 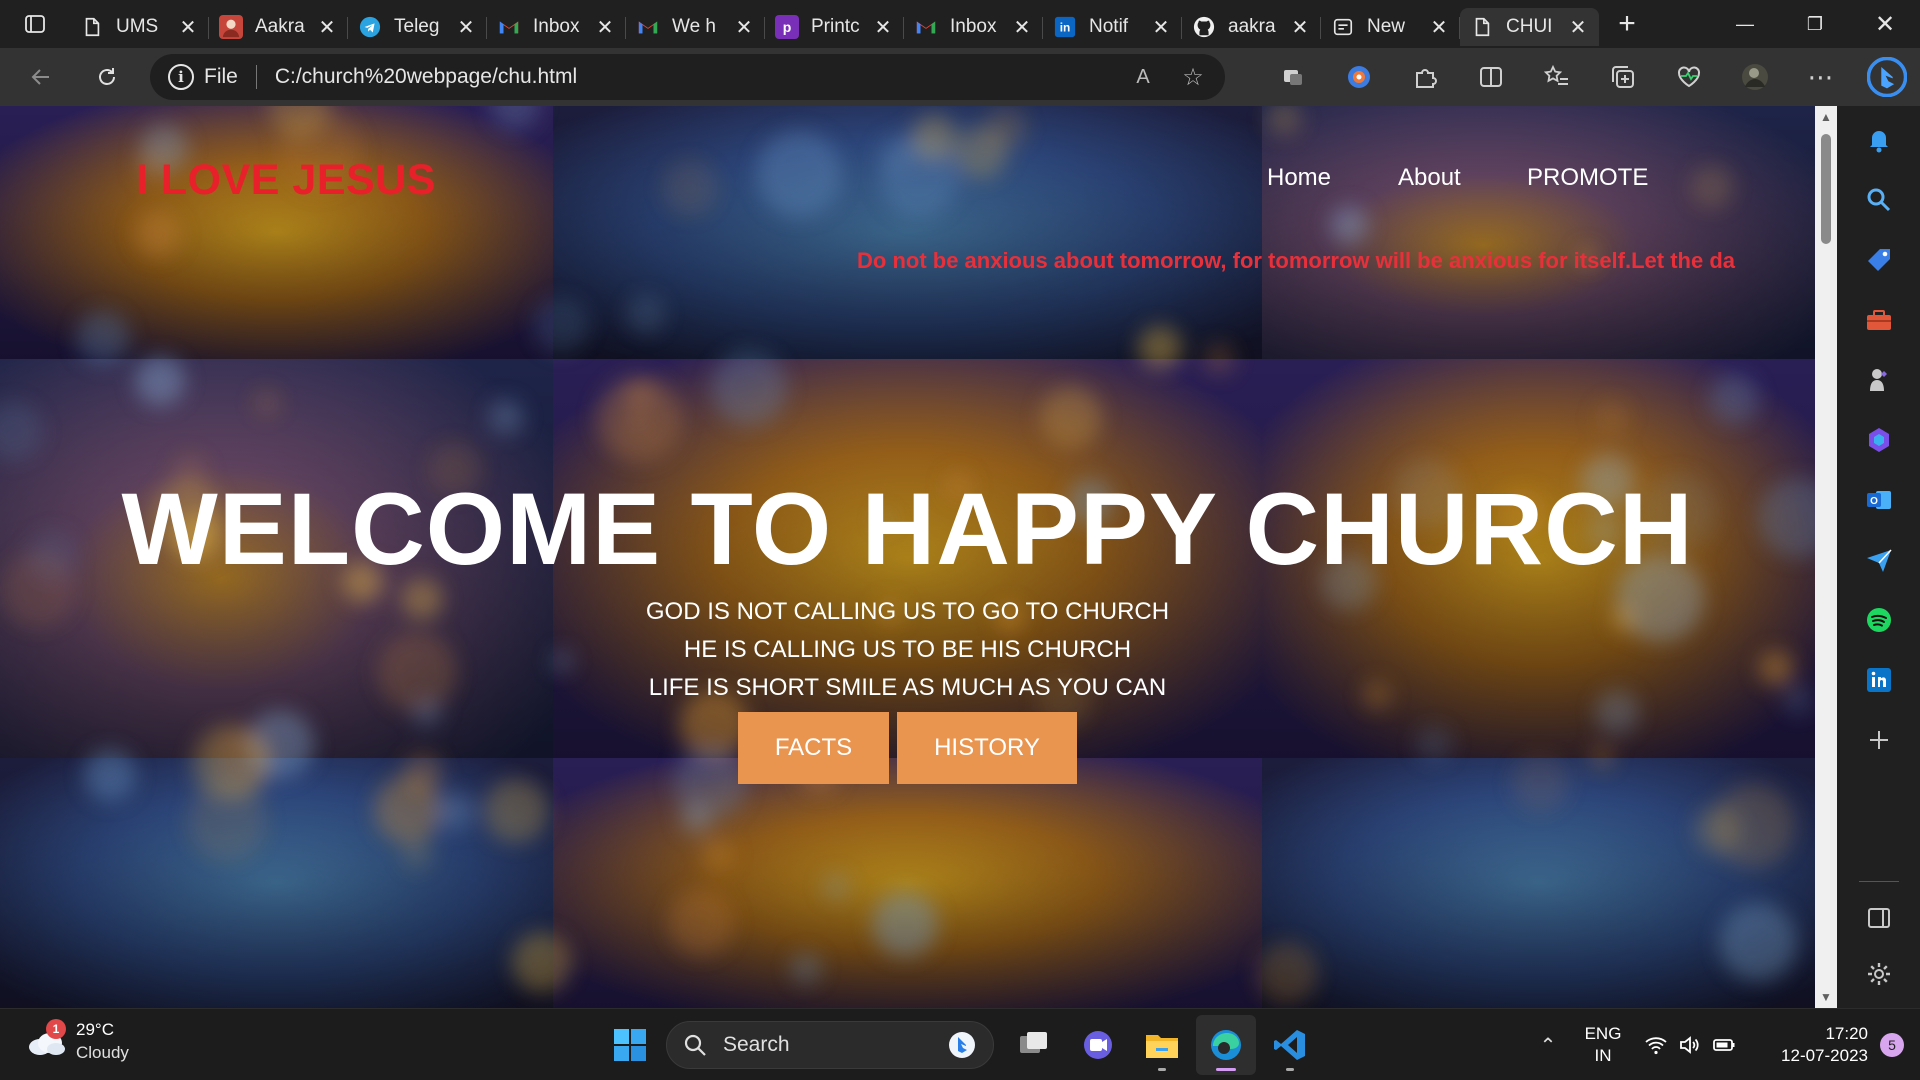 I want to click on browser-tab: Aakra ✕, so click(x=278, y=27).